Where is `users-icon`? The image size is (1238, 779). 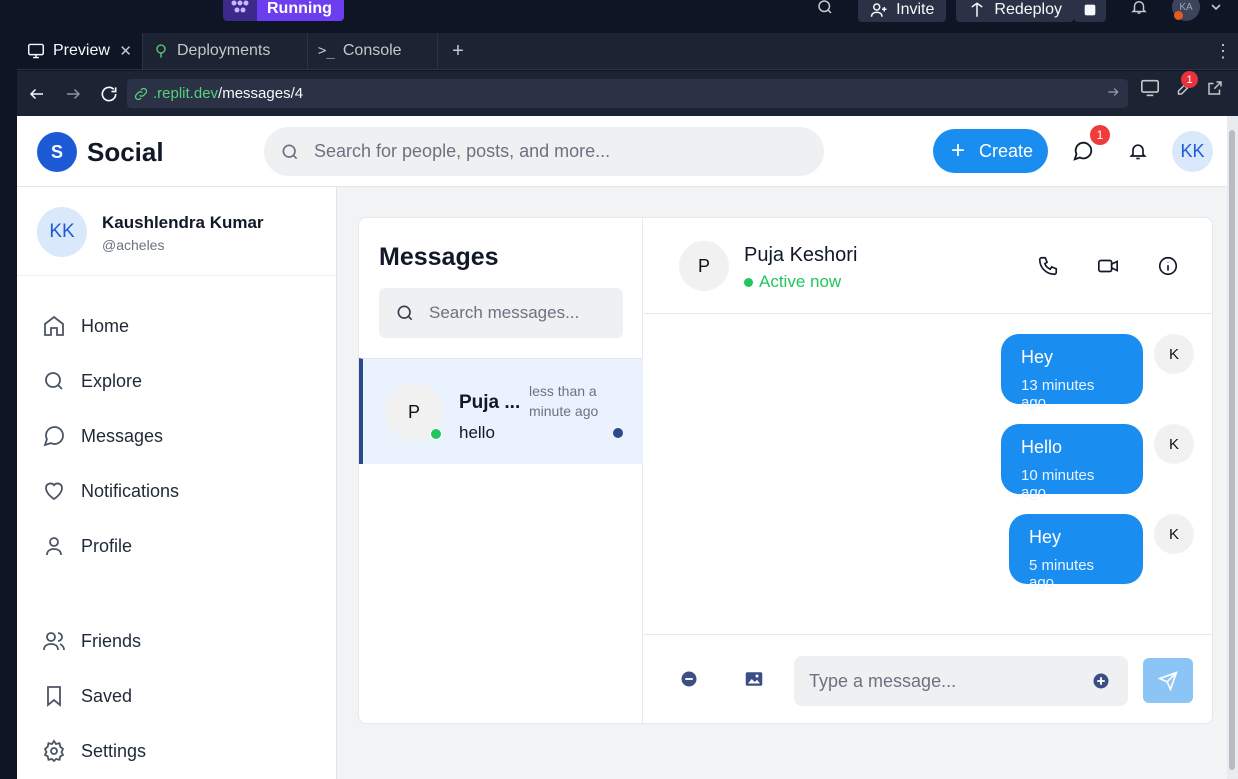 users-icon is located at coordinates (54, 641).